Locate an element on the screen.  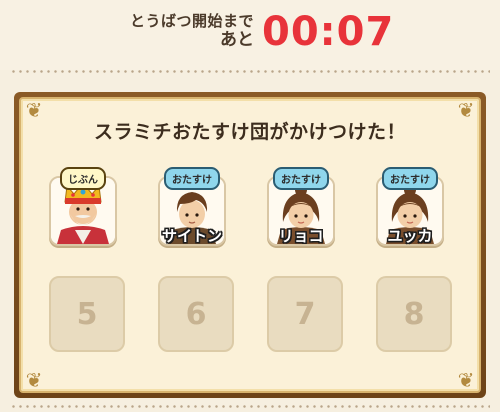
slot-number: 8 is located at coordinates (414, 314).